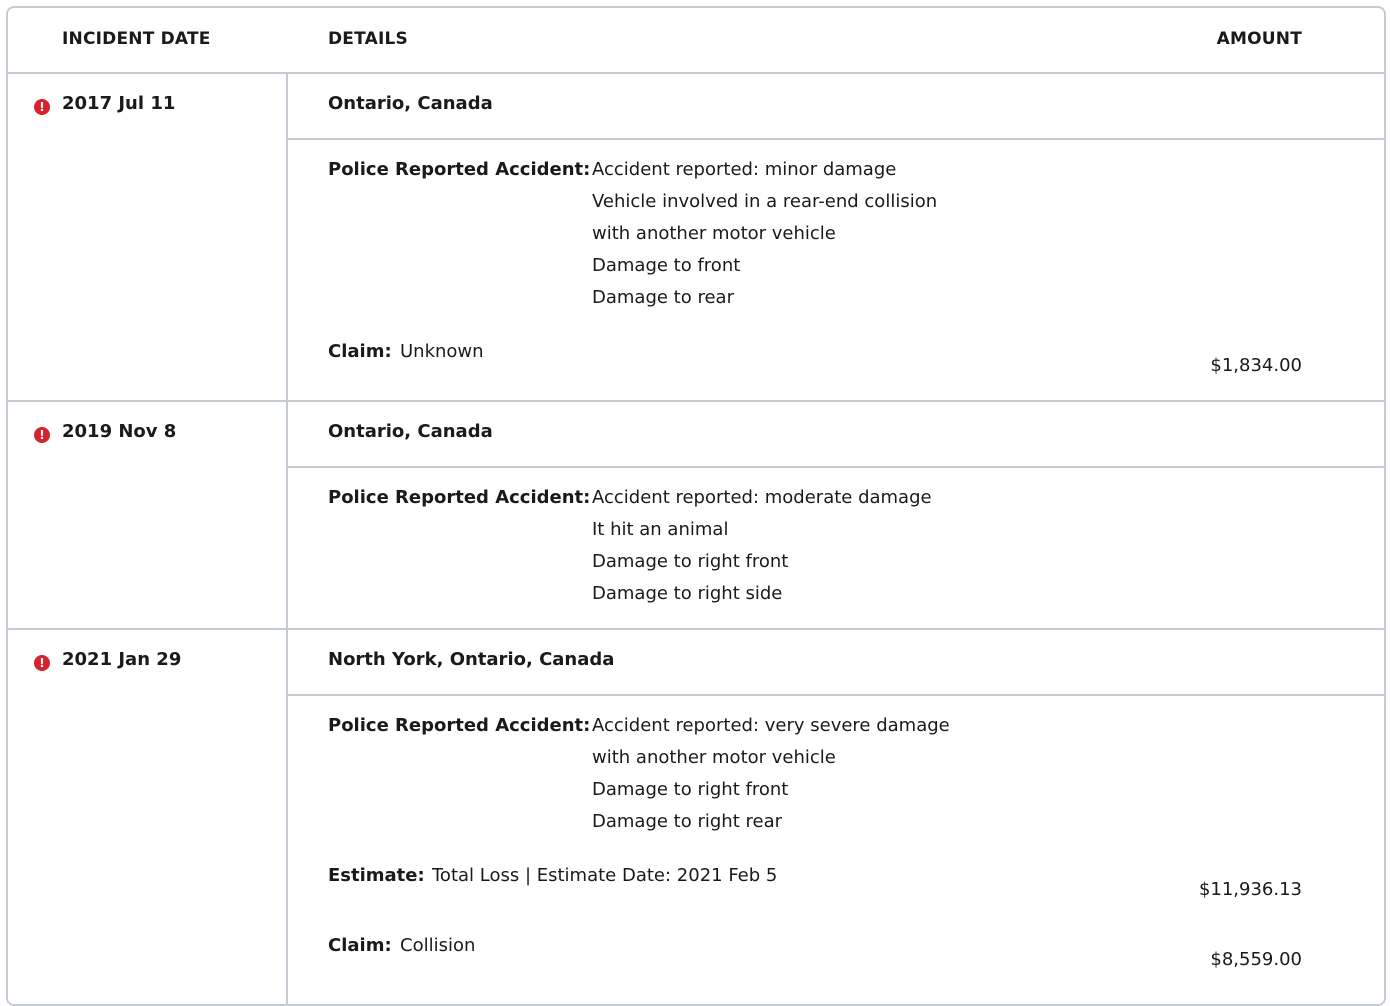 The image size is (1390, 1006). Describe the element at coordinates (1256, 365) in the screenshot. I see `claim-amount: $1,834.00` at that location.